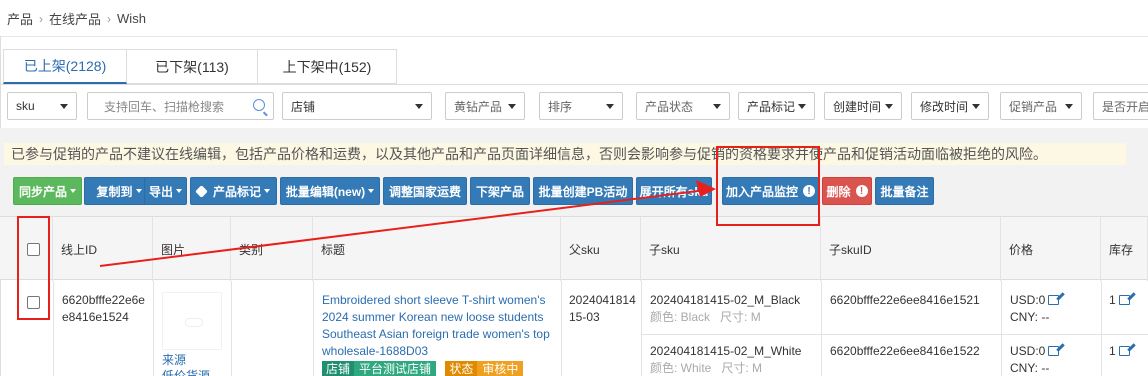  What do you see at coordinates (114, 191) in the screenshot?
I see `copy-label: 复制到` at bounding box center [114, 191].